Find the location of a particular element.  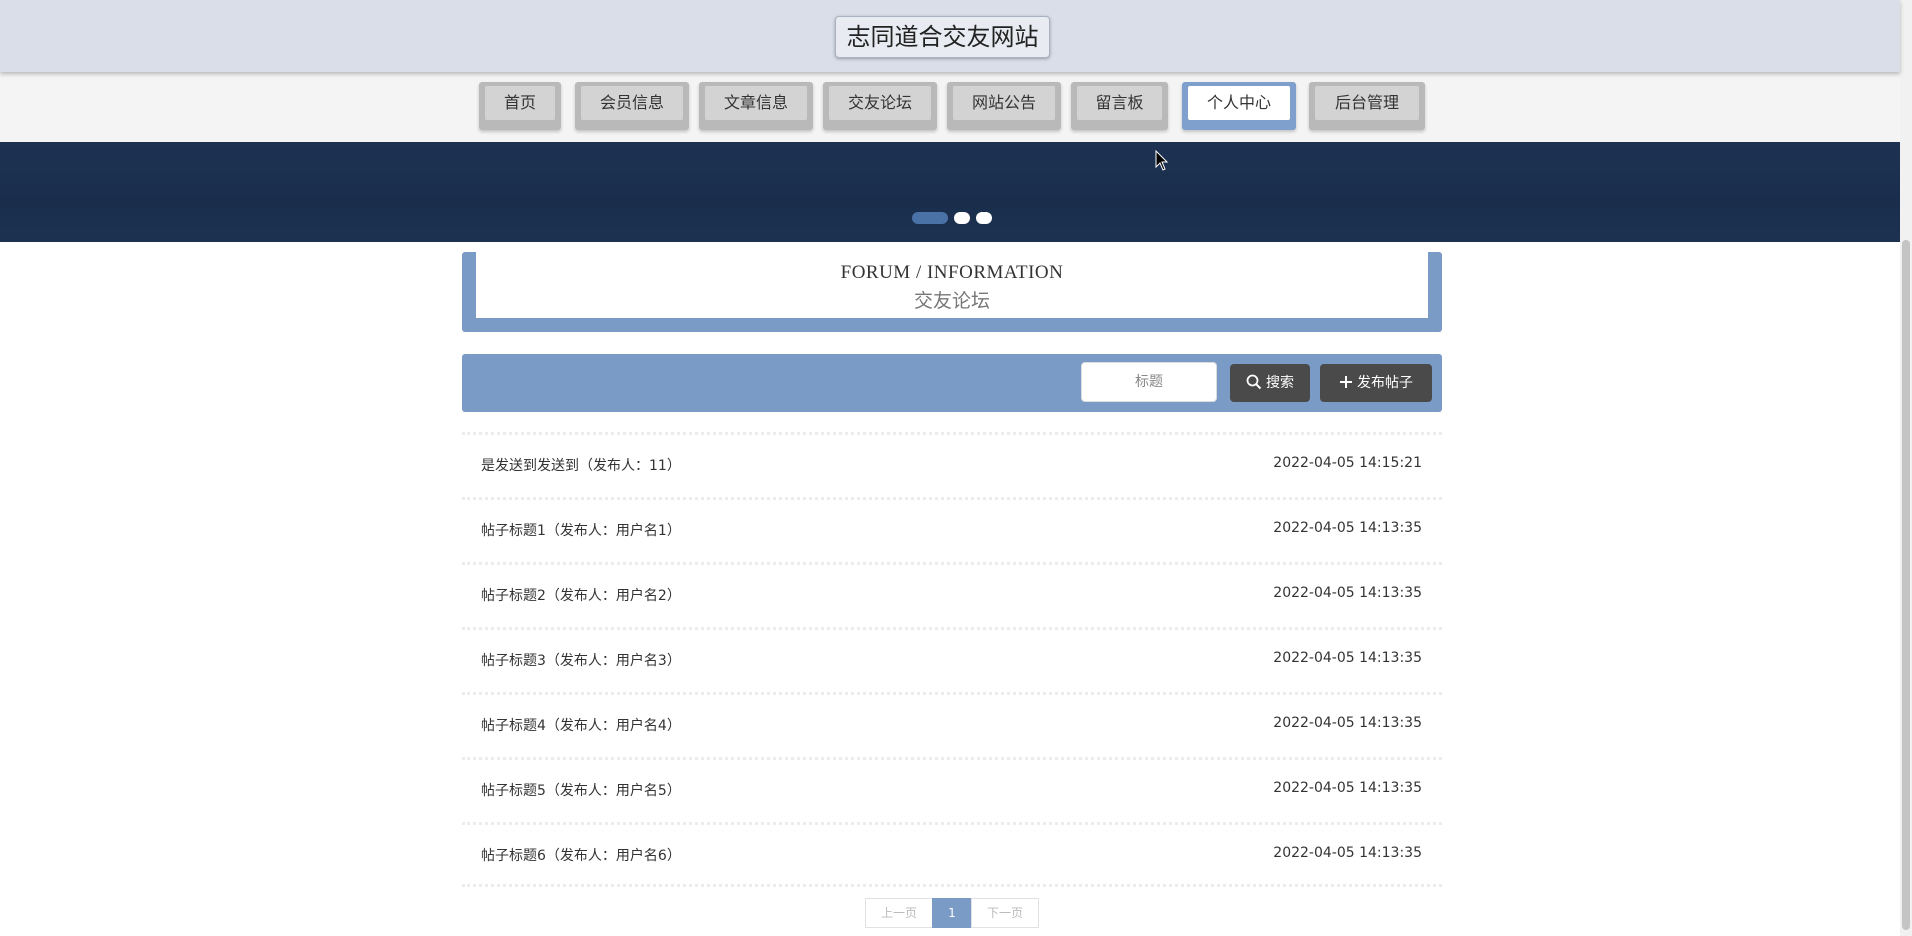

post-title: 帖子标题2（发布人：用户名2） is located at coordinates (581, 595).